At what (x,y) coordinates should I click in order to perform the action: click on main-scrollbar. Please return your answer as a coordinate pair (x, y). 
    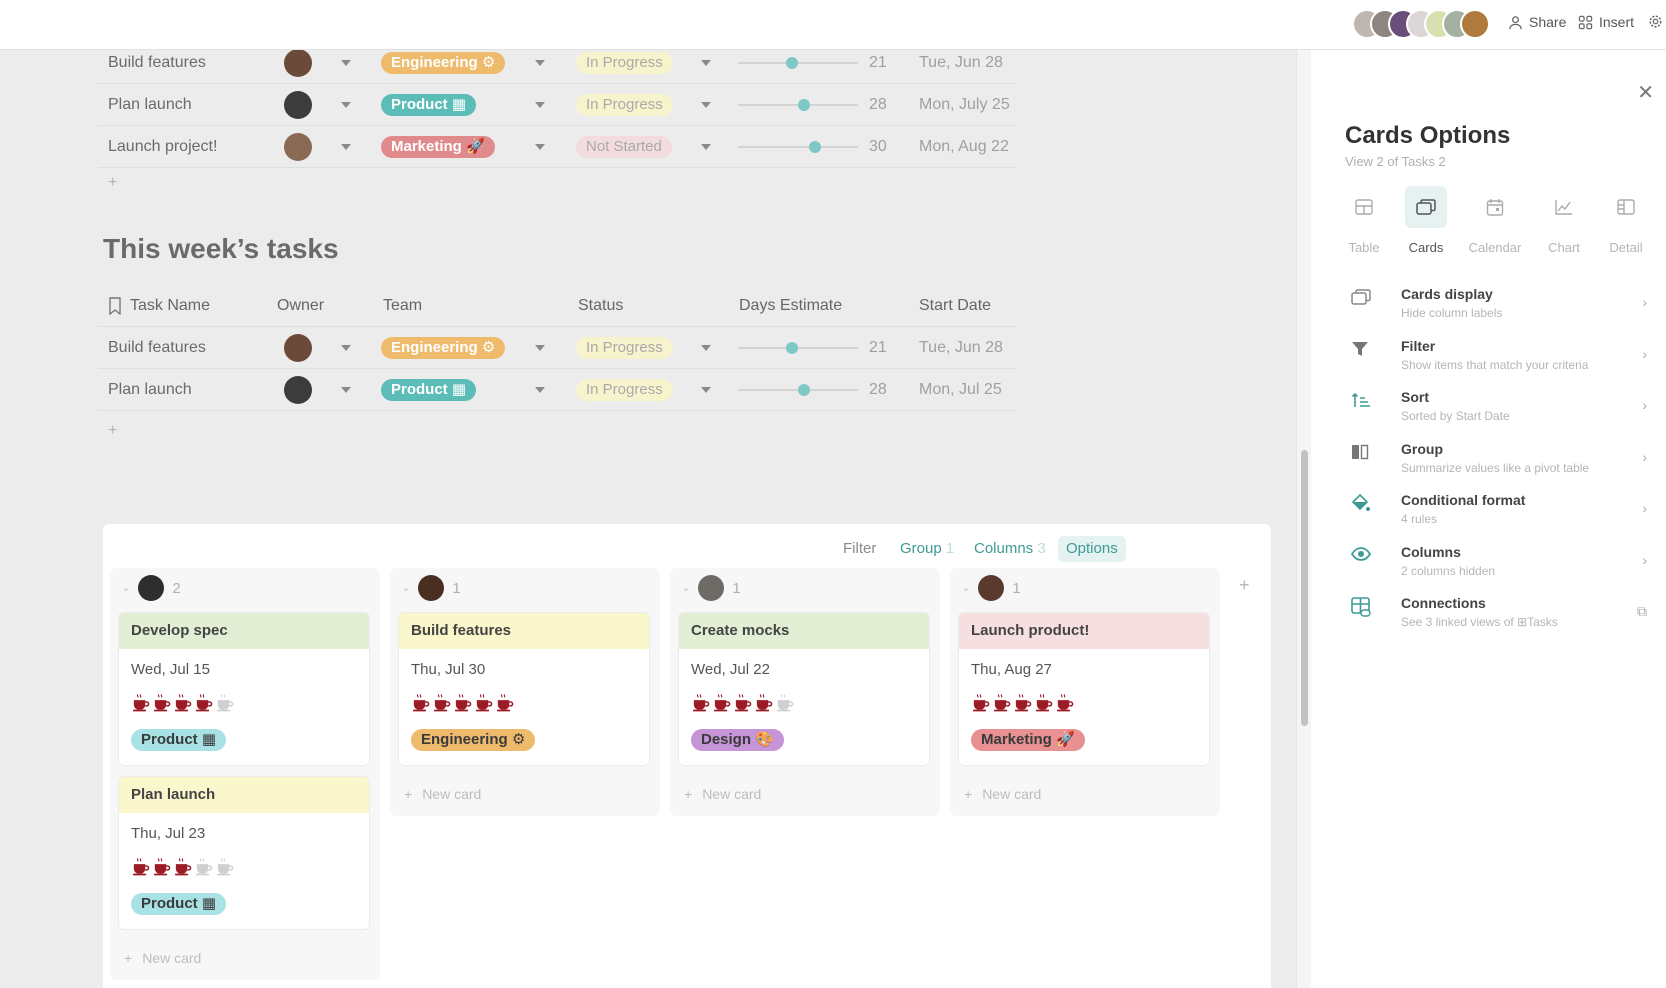
    Looking at the image, I should click on (1303, 519).